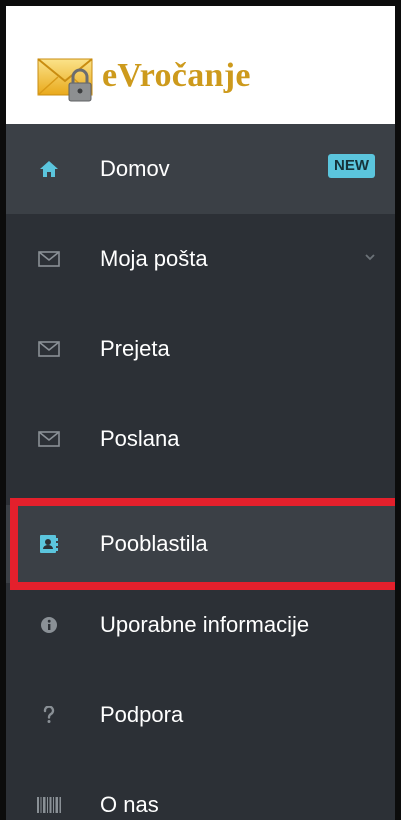  I want to click on sidebar-item-label: Uporabne informacije, so click(205, 624).